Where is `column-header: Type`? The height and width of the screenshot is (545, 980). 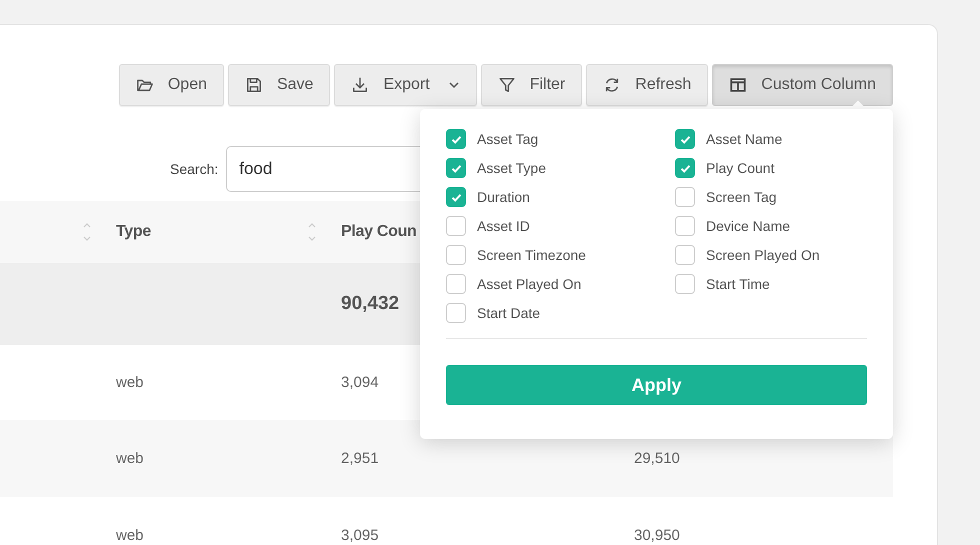 column-header: Type is located at coordinates (133, 232).